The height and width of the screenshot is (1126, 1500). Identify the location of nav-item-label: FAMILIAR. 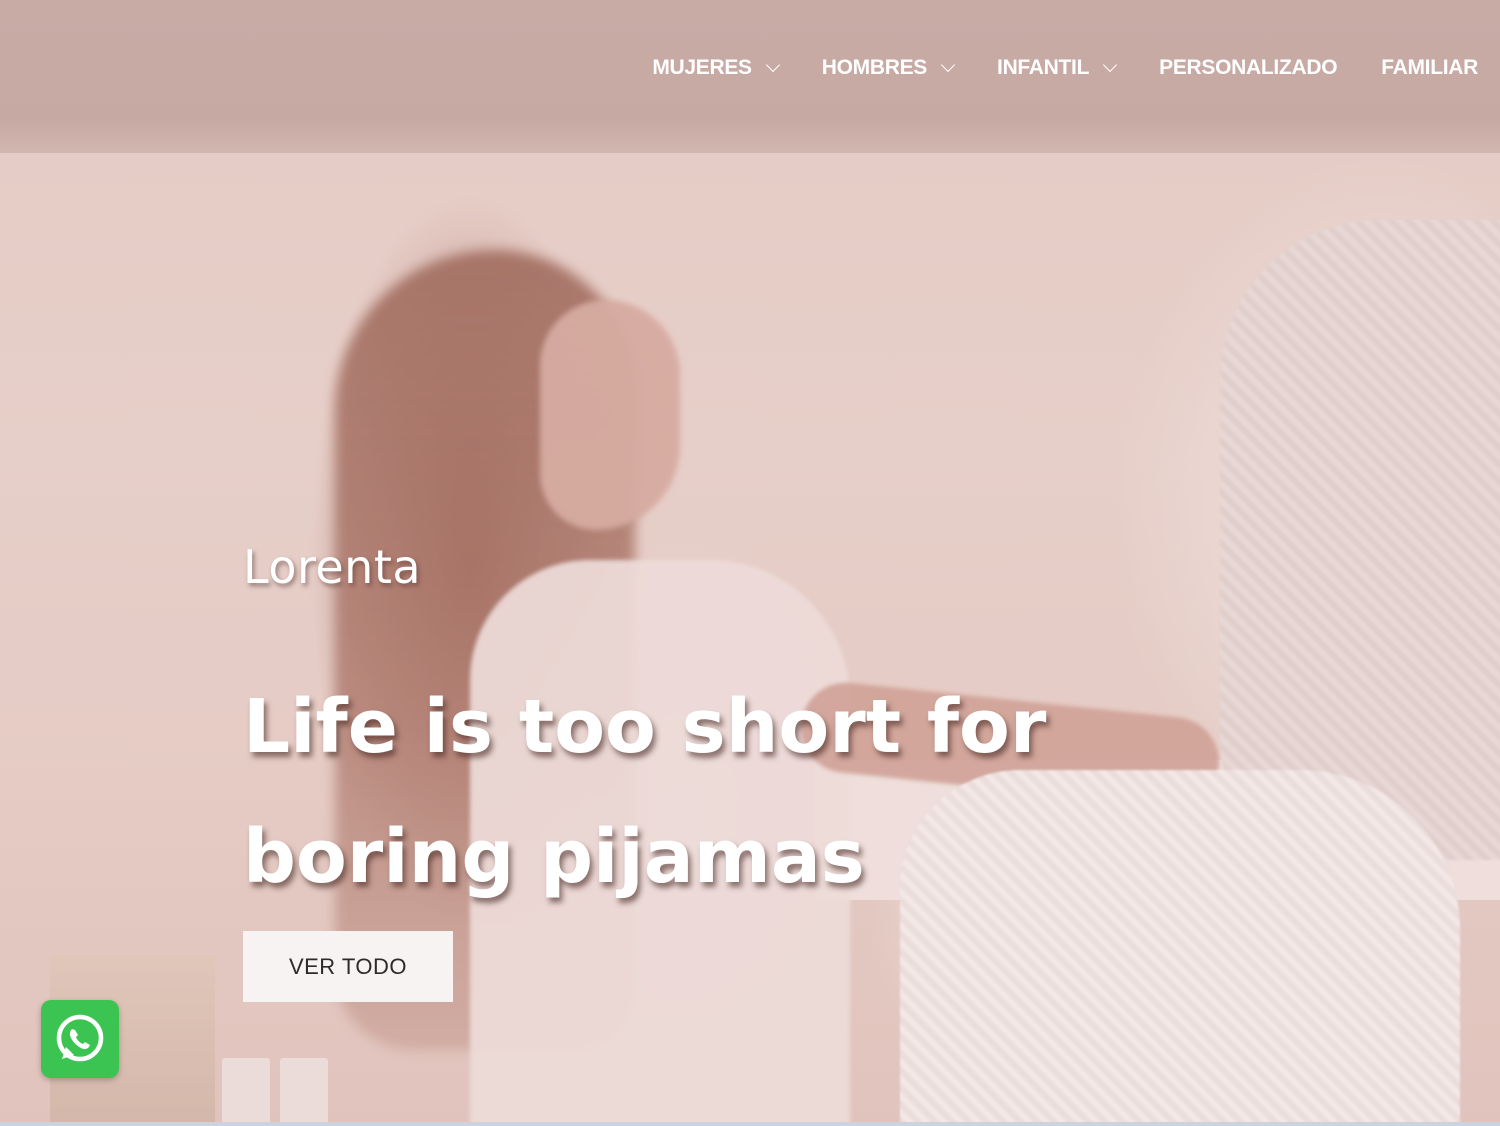
(1429, 67).